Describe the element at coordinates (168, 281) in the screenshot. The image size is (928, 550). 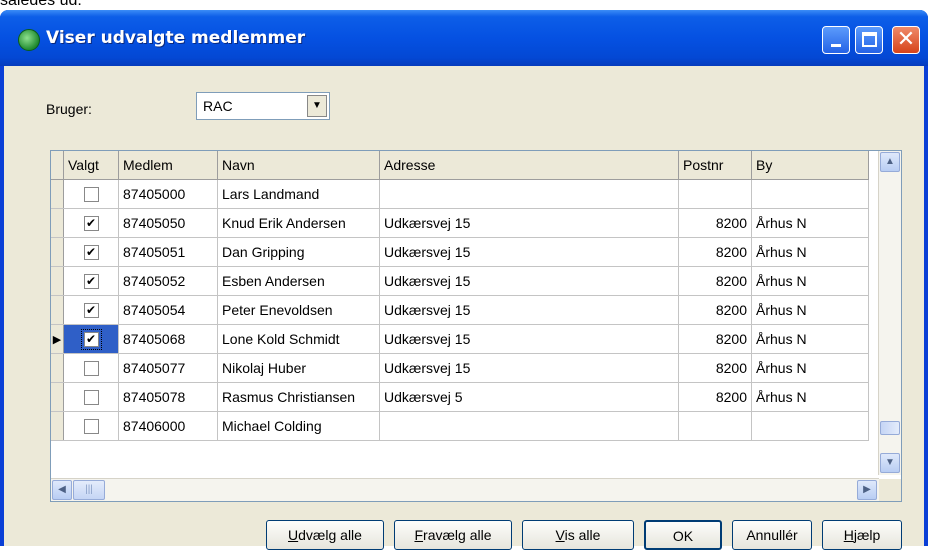
I see `medlem-cell: 87405052` at that location.